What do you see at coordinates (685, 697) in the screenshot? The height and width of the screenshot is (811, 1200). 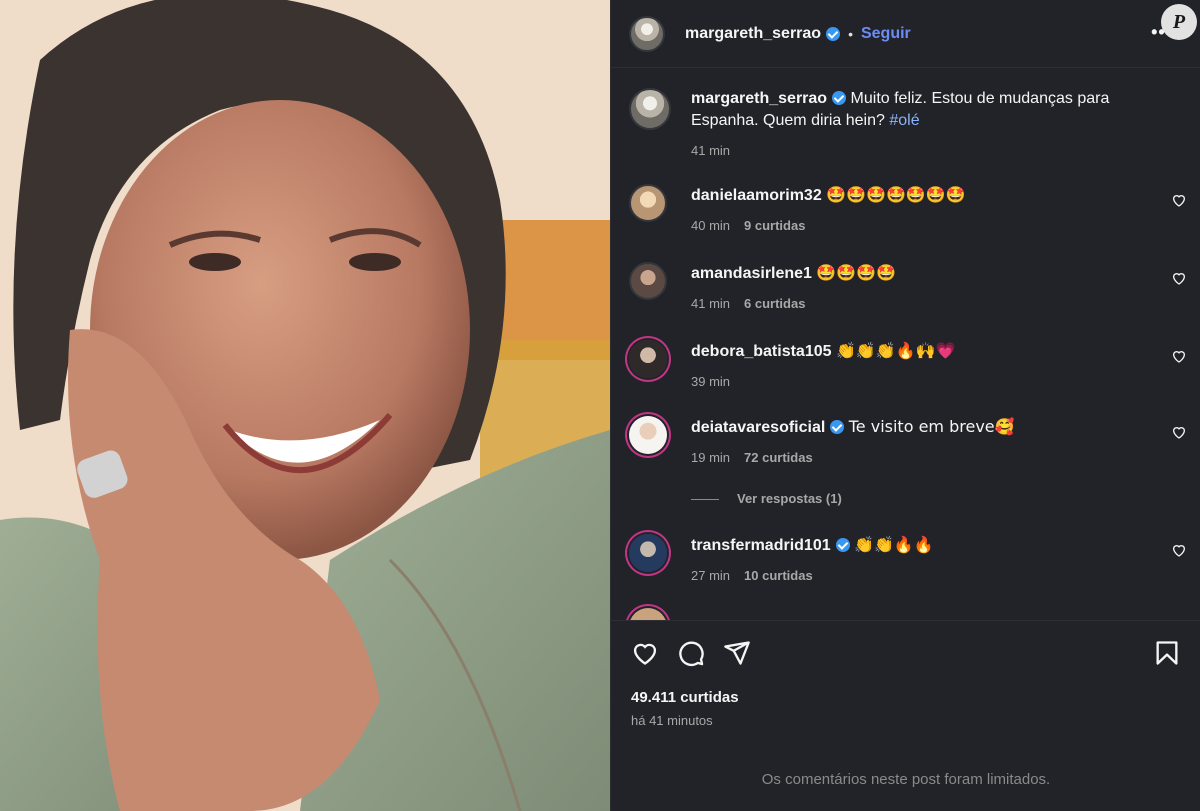 I see `likes-count: 49.411 curtidas` at bounding box center [685, 697].